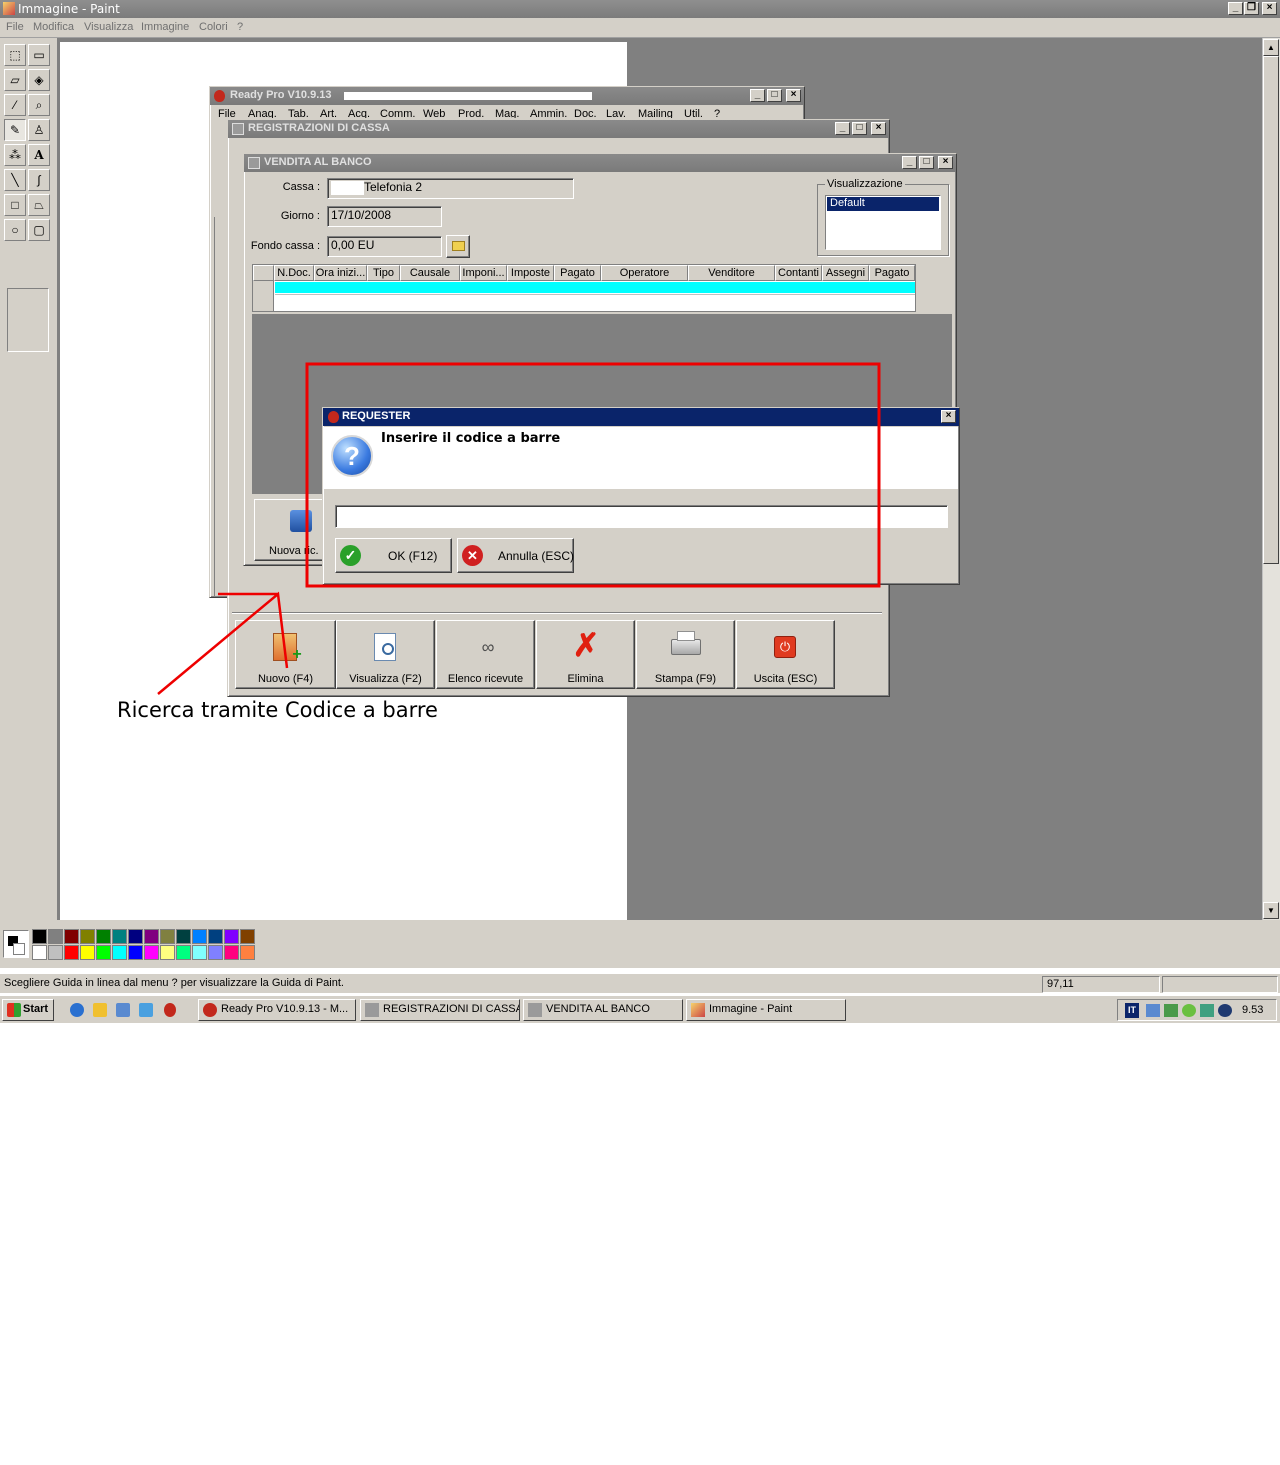  Describe the element at coordinates (210, 1010) in the screenshot. I see `task-readypro-icon` at that location.